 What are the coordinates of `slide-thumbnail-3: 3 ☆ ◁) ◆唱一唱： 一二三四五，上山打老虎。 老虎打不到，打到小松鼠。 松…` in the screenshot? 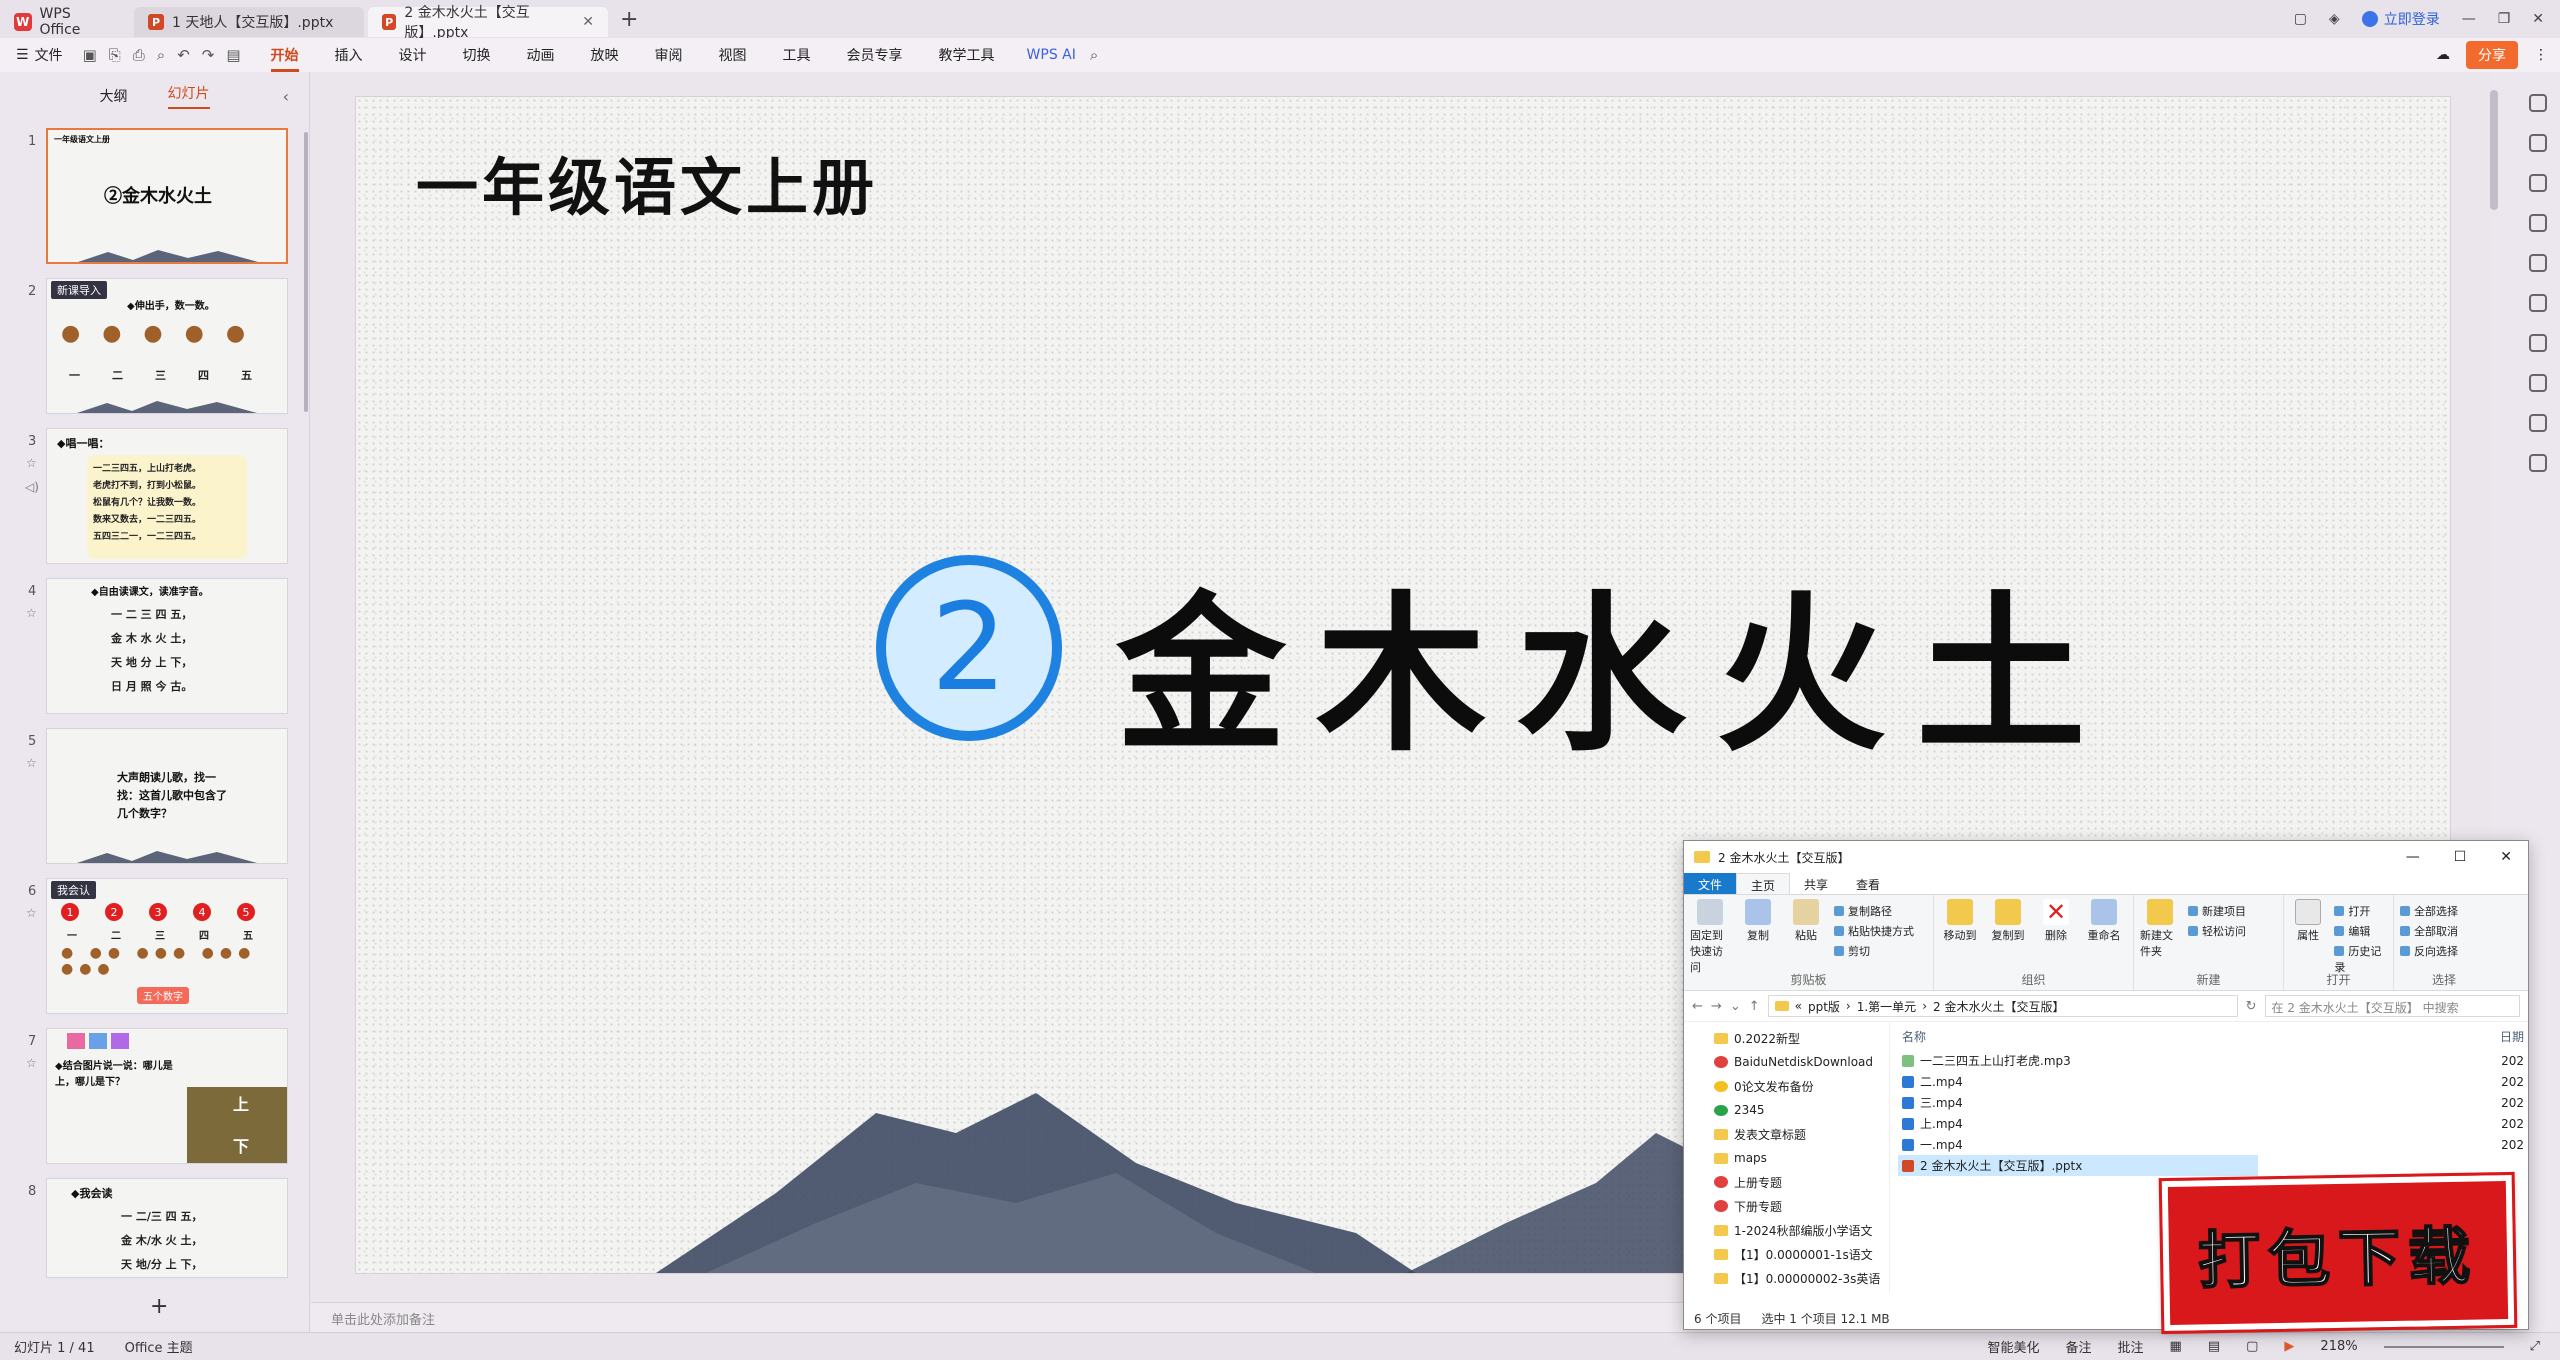 It's located at (150, 498).